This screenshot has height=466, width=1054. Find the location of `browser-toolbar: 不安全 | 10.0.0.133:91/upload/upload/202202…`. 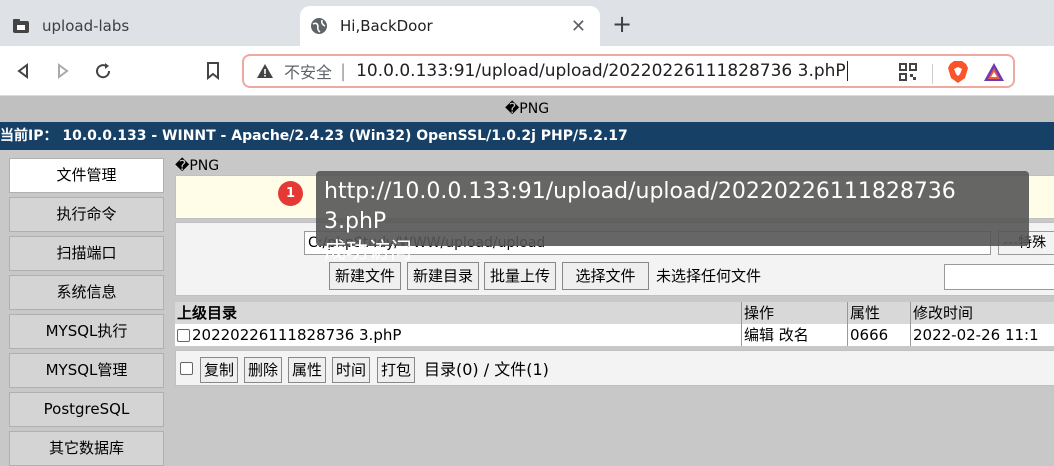

browser-toolbar: 不安全 | 10.0.0.133:91/upload/upload/202202… is located at coordinates (527, 71).